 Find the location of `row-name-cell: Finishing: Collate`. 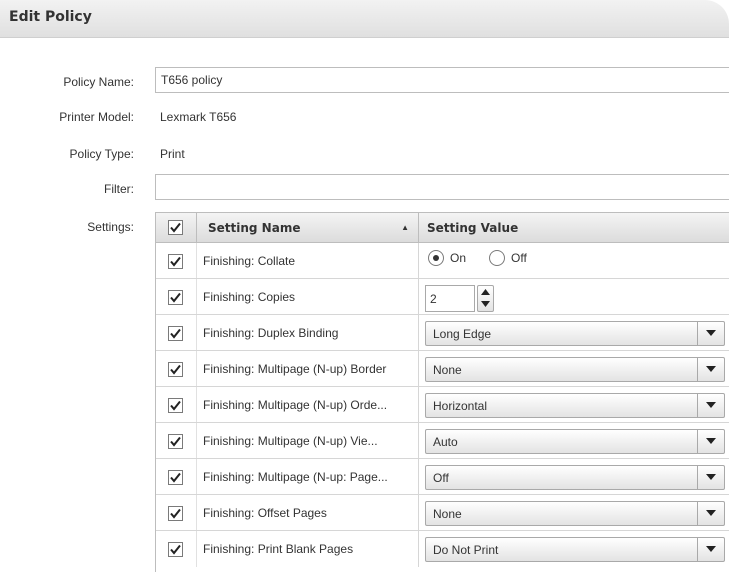

row-name-cell: Finishing: Collate is located at coordinates (307, 260).